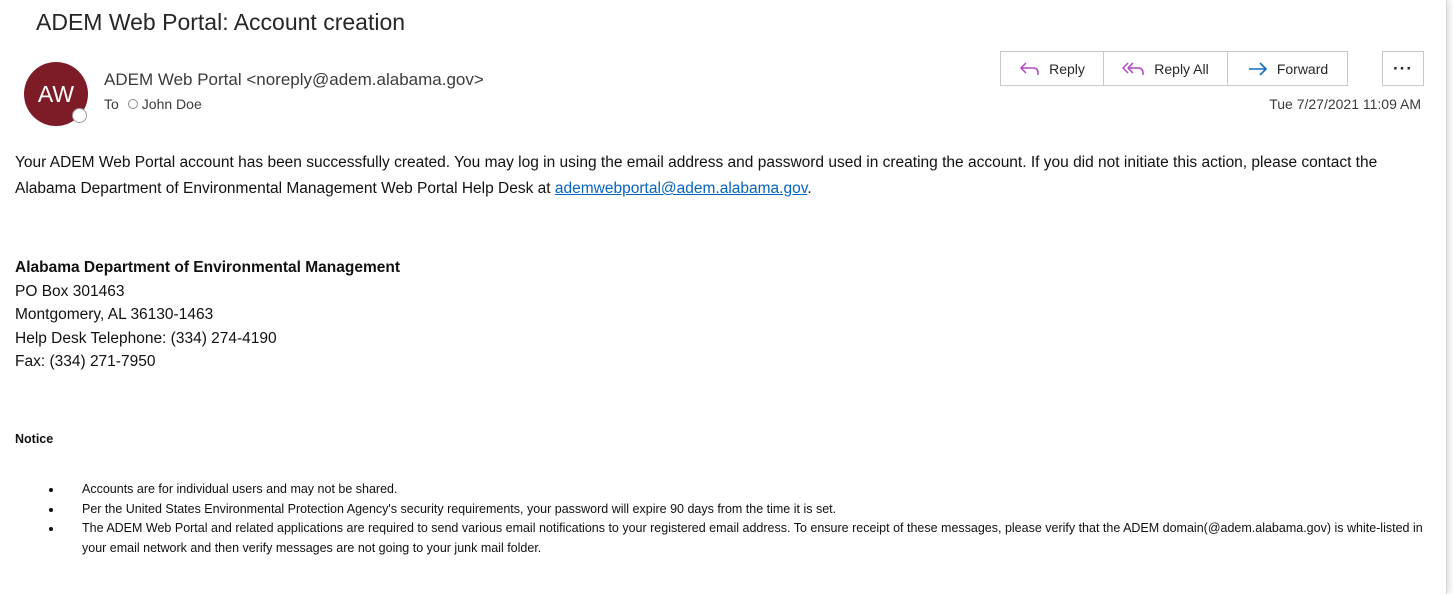 This screenshot has height=594, width=1453. Describe the element at coordinates (172, 104) in the screenshot. I see `recipient-name: John Doe` at that location.